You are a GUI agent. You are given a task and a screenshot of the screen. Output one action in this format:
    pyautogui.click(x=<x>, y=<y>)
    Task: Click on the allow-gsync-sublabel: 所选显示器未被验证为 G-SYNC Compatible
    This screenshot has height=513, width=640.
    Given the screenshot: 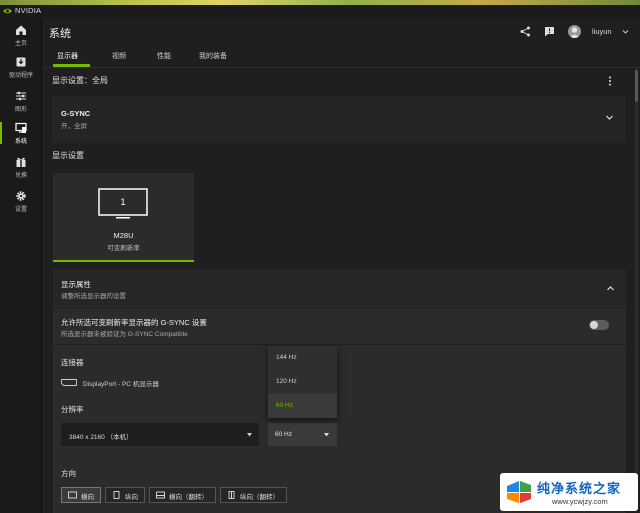 What is the action you would take?
    pyautogui.click(x=124, y=334)
    